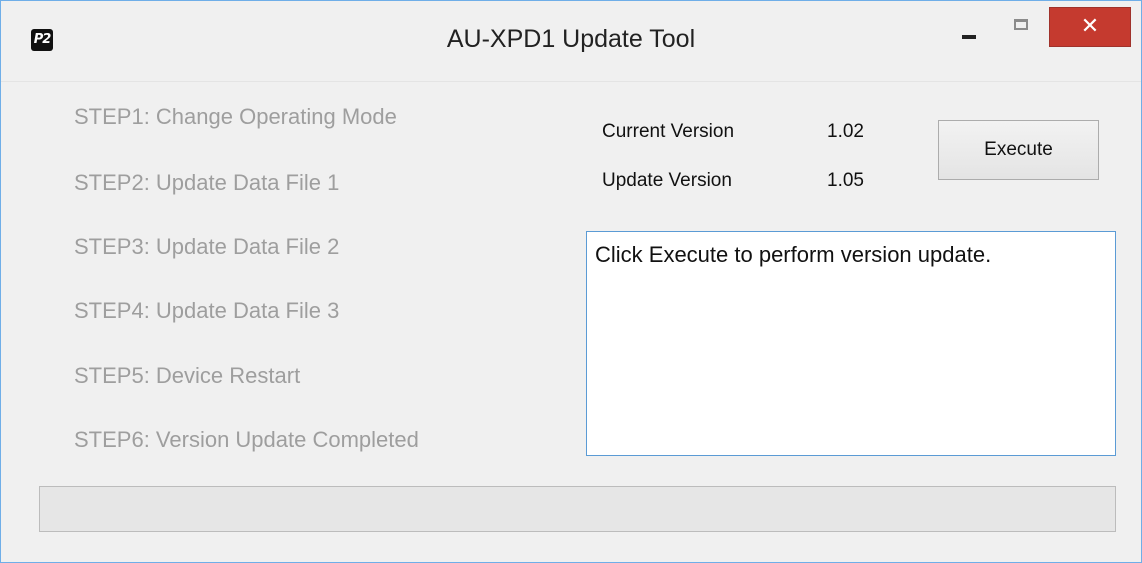  I want to click on current-version-value: 1.02, so click(845, 131).